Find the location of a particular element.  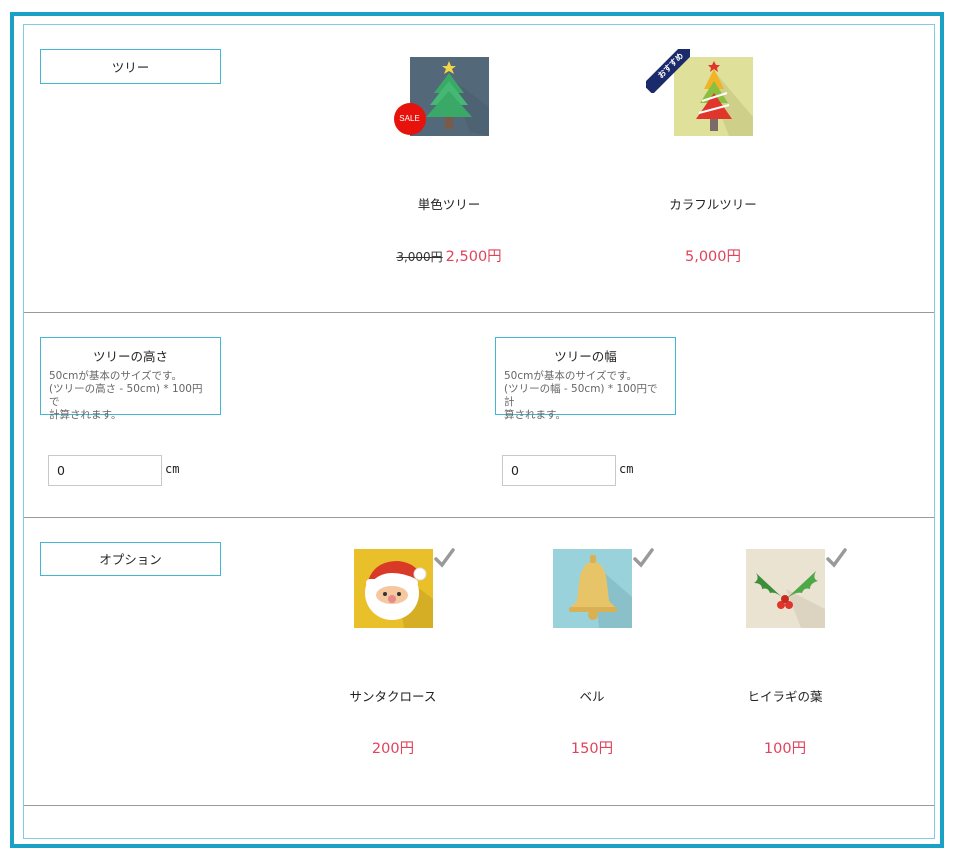

option-price: 200円 is located at coordinates (393, 749).